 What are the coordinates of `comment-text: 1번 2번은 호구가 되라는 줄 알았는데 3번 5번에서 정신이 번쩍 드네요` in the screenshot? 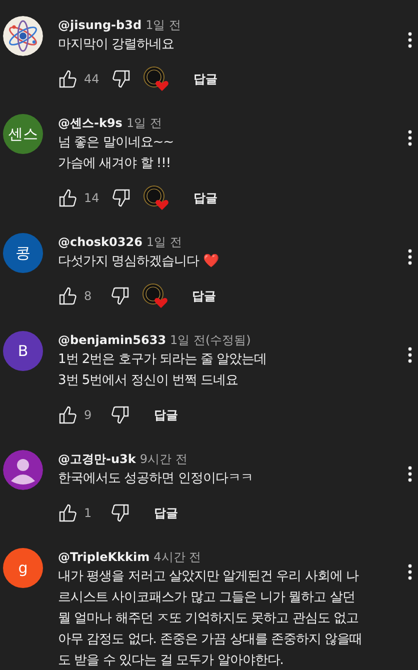 It's located at (163, 370).